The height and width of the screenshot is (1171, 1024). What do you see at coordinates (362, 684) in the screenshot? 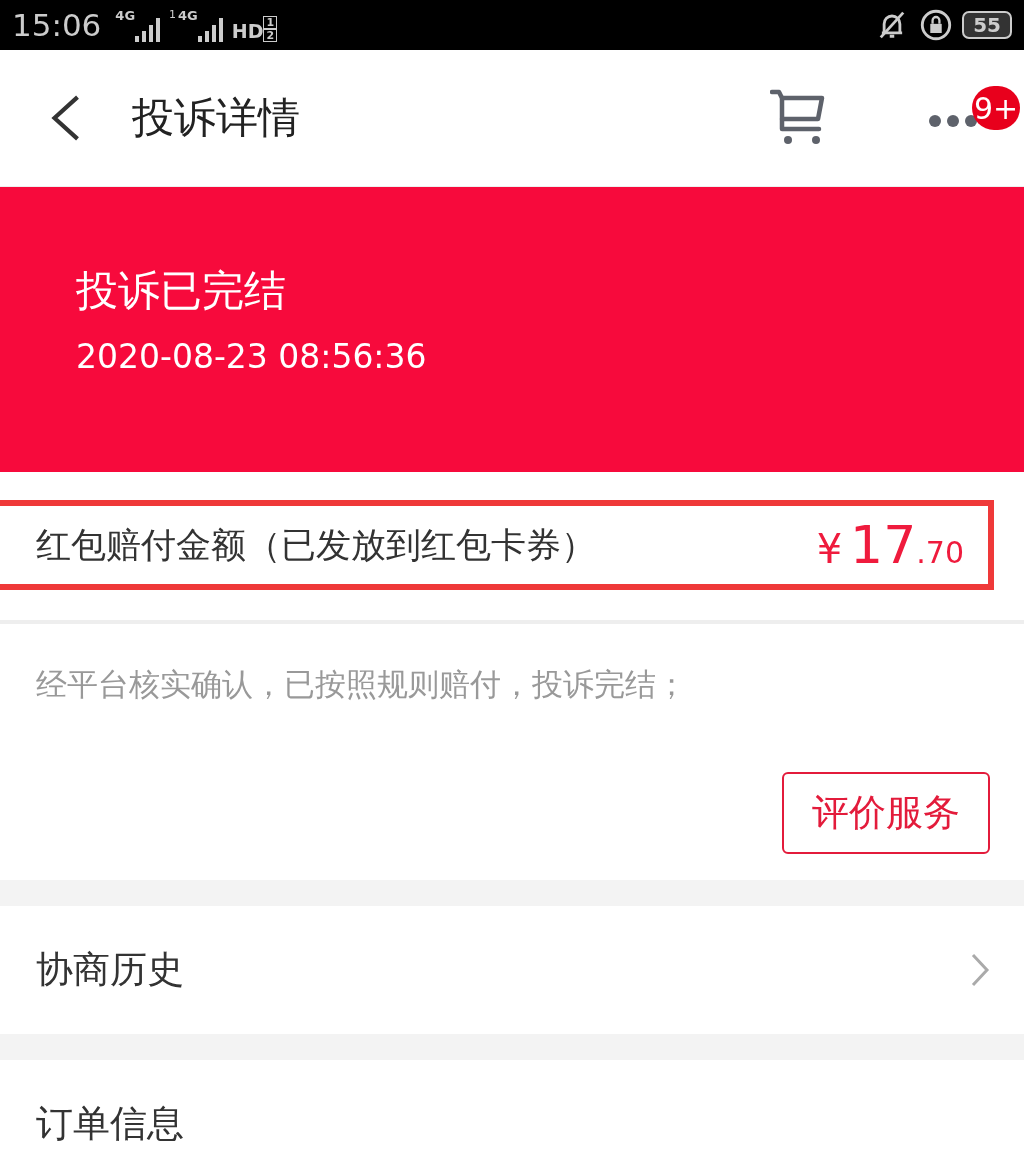
I see `result-note: 经平台核实确认，已按照规则赔付，投诉完结；` at bounding box center [362, 684].